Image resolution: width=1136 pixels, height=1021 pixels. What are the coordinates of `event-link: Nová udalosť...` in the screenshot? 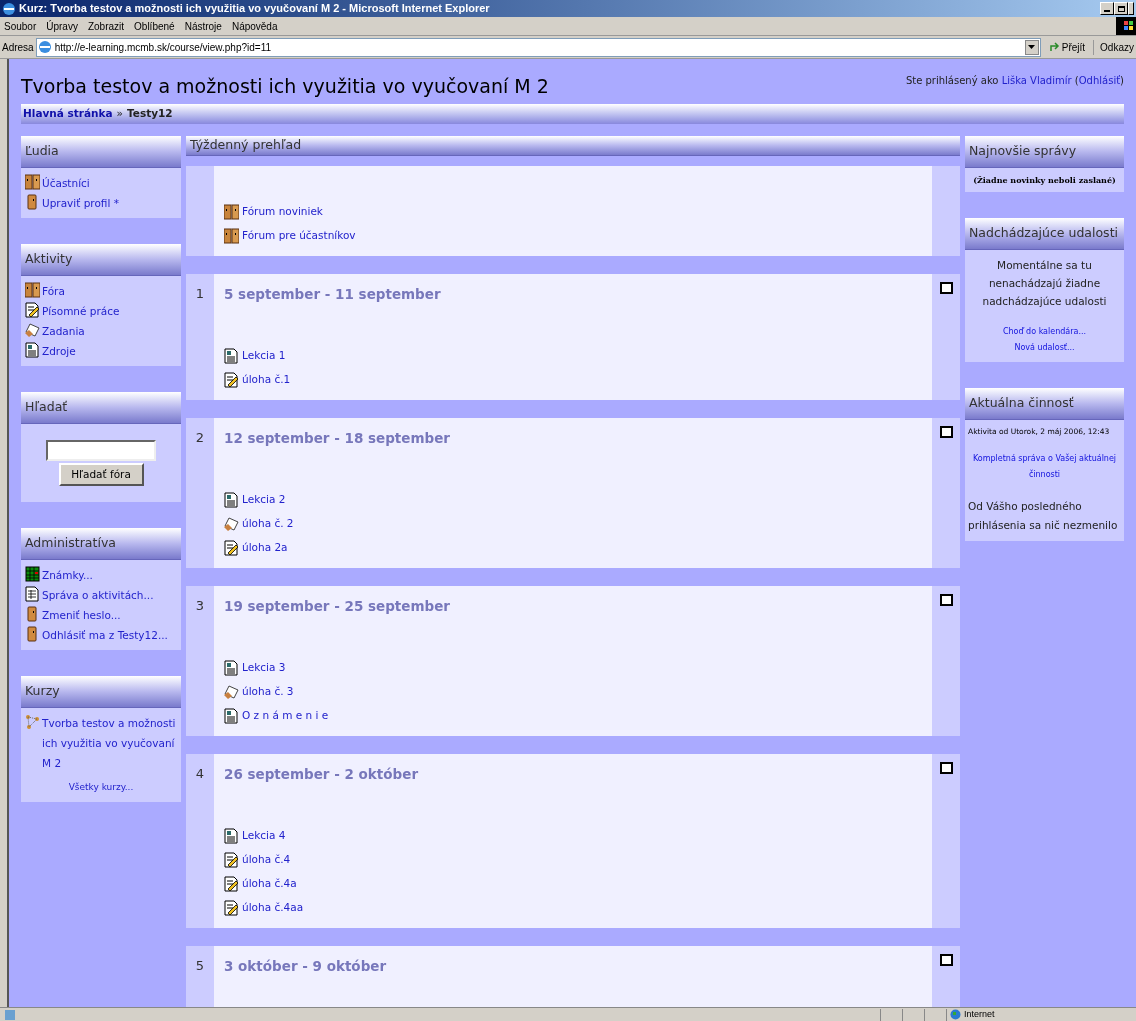 It's located at (1044, 348).